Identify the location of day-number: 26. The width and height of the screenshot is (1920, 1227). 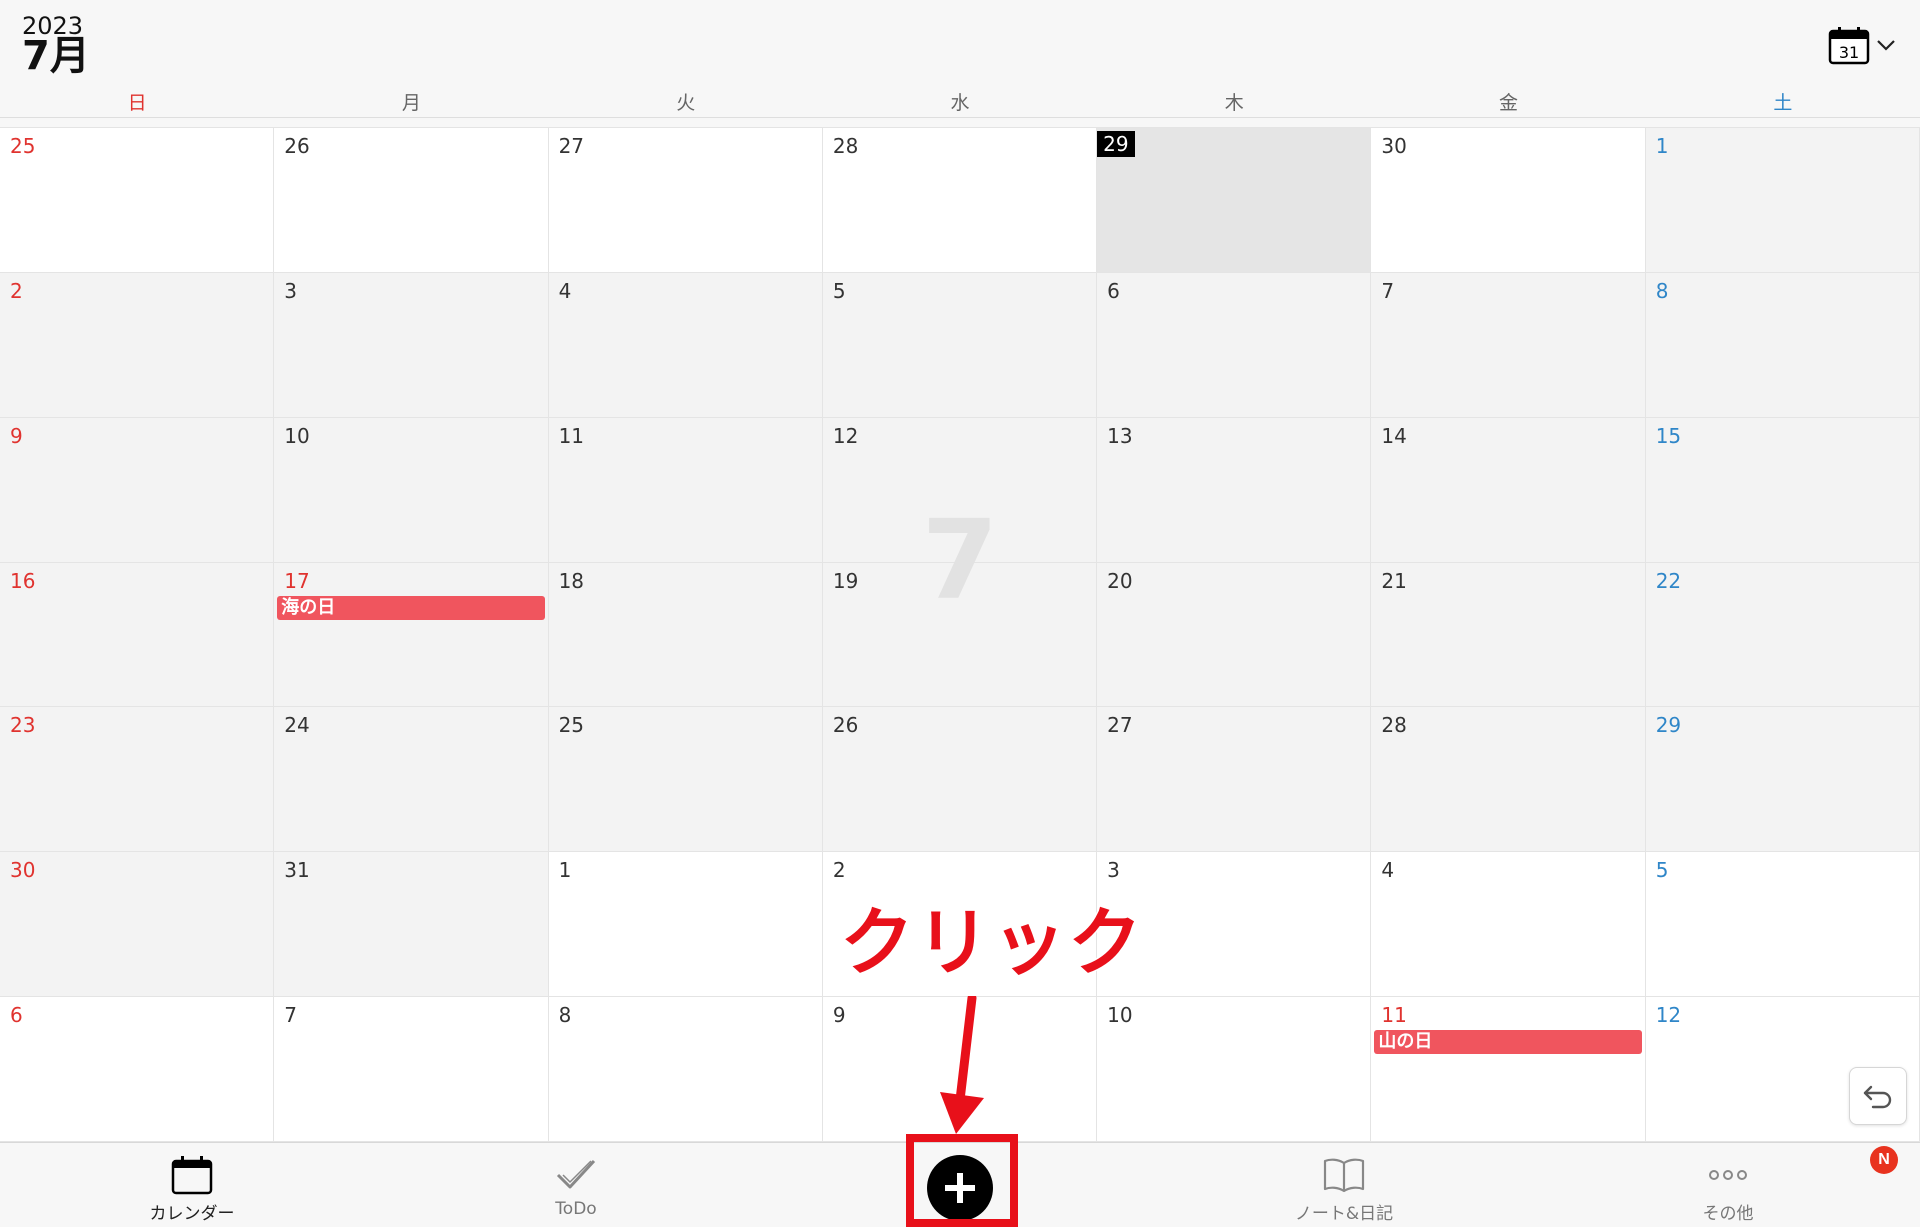
(297, 146).